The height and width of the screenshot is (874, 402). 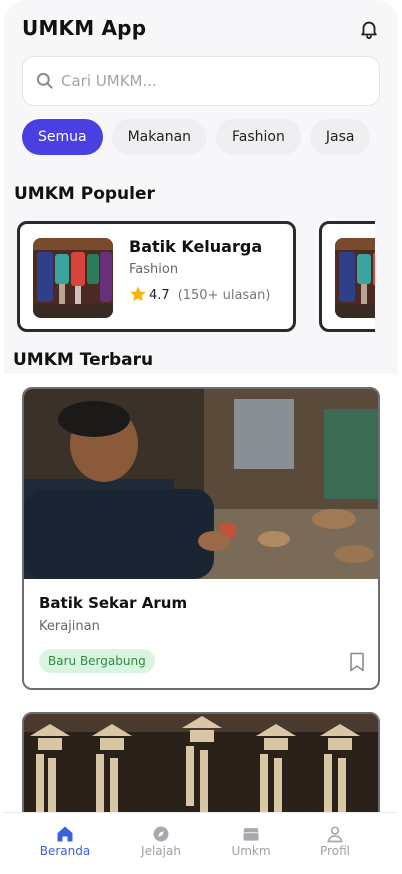 What do you see at coordinates (251, 851) in the screenshot?
I see `nav-label: Umkm` at bounding box center [251, 851].